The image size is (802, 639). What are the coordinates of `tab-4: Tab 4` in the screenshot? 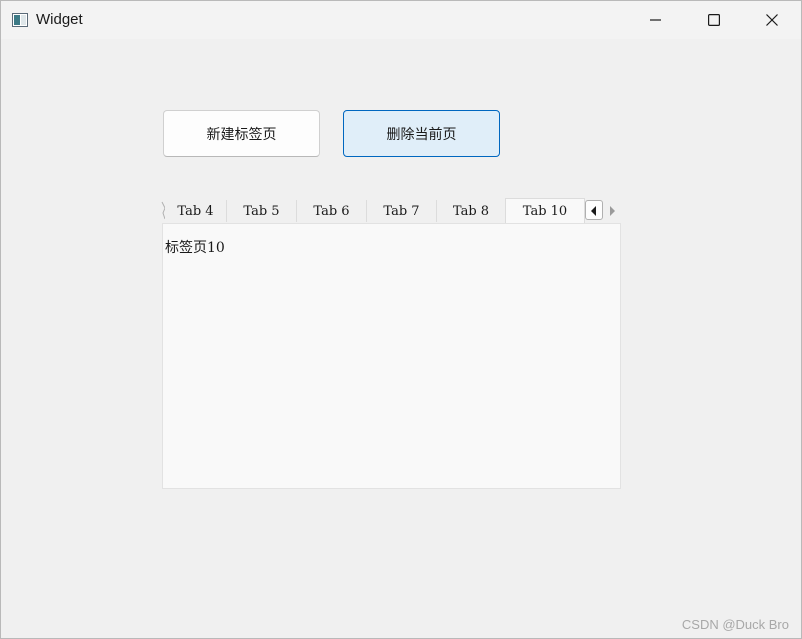 It's located at (195, 211).